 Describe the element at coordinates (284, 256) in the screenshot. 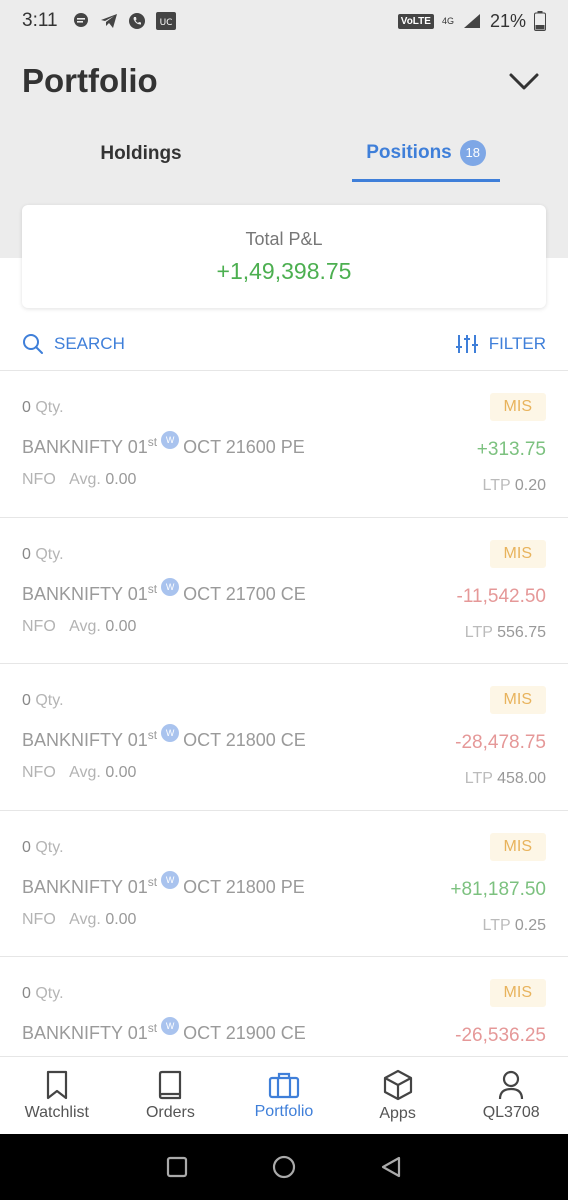

I see `total-pnl-card: Total P&L +1,49,398.75` at that location.